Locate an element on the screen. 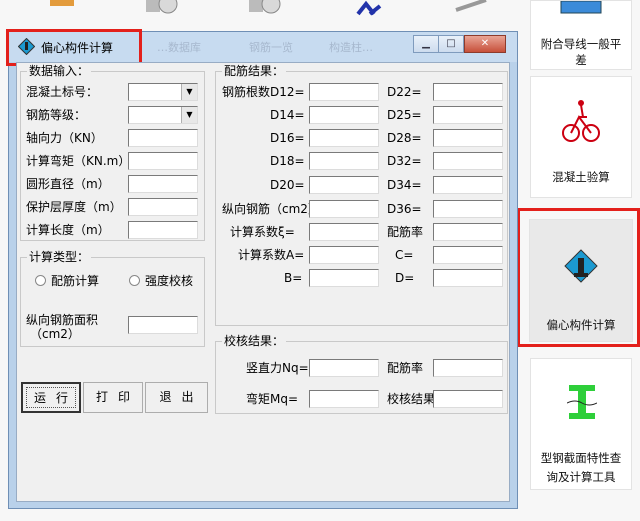 The height and width of the screenshot is (521, 640). result-d18 is located at coordinates (344, 161).